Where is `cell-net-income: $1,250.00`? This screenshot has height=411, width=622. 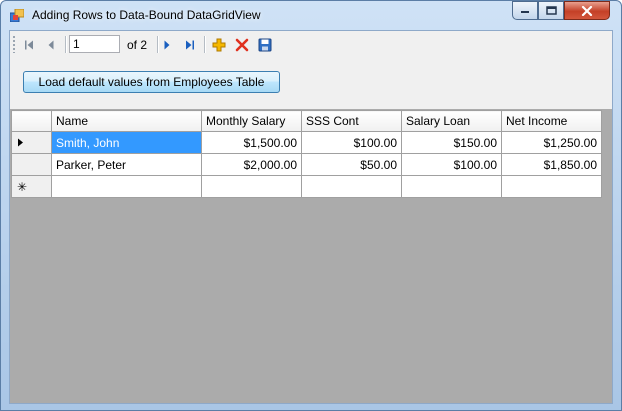
cell-net-income: $1,250.00 is located at coordinates (551, 142).